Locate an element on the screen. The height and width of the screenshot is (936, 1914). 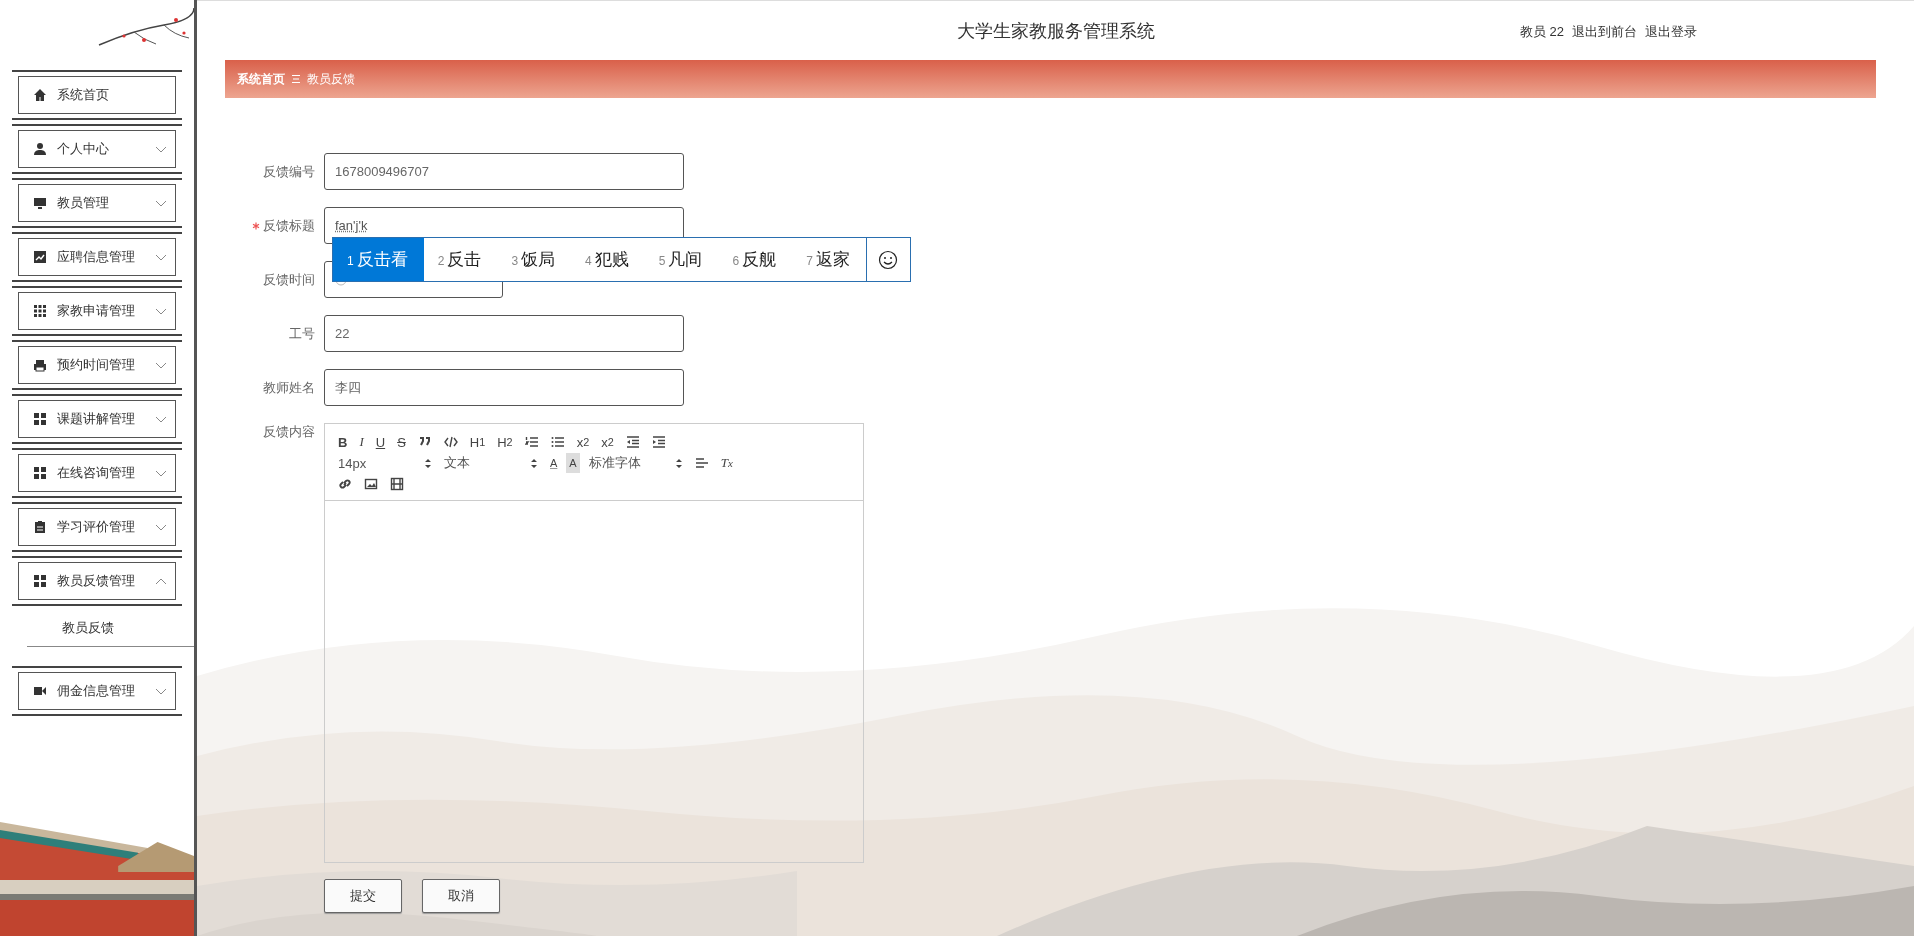
align-icon is located at coordinates (701, 463).